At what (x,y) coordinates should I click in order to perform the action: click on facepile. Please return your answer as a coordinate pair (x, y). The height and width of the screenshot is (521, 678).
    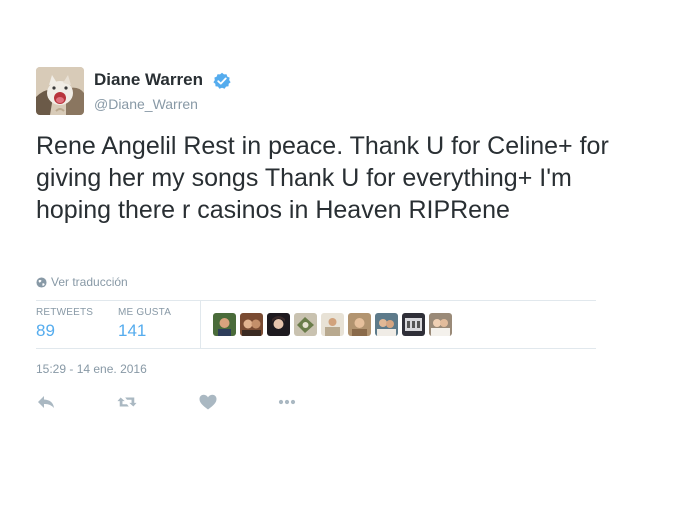
    Looking at the image, I should click on (332, 324).